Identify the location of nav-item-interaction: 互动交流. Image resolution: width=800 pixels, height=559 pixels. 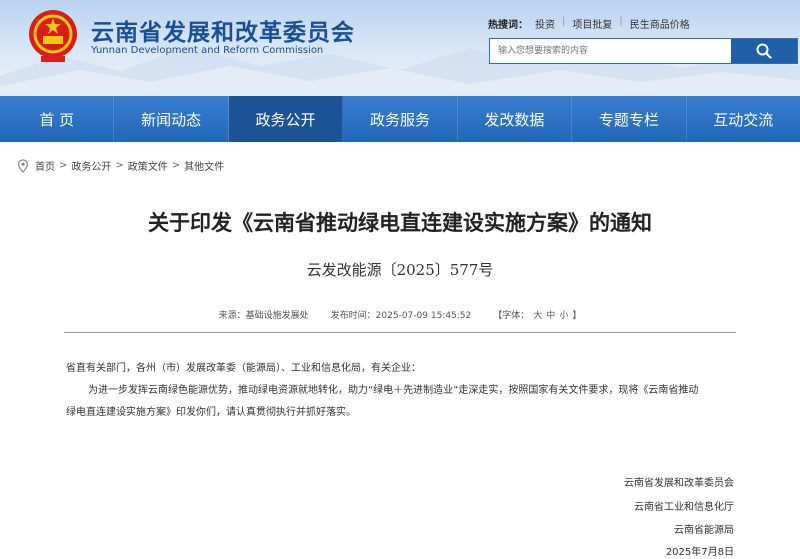
(743, 119).